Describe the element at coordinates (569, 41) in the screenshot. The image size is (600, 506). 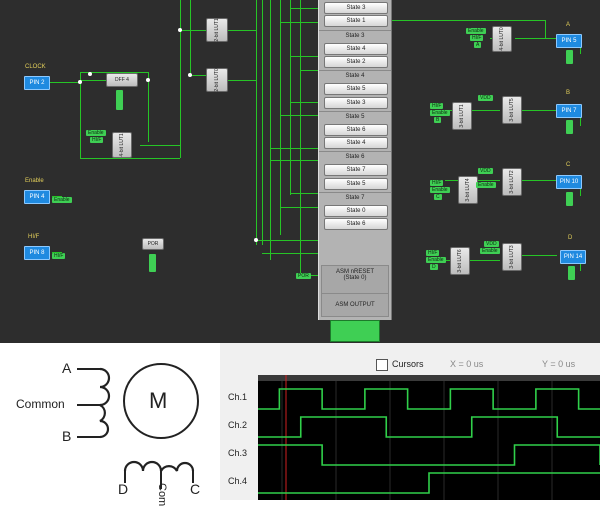
I see `pin5-block: PIN 5` at that location.